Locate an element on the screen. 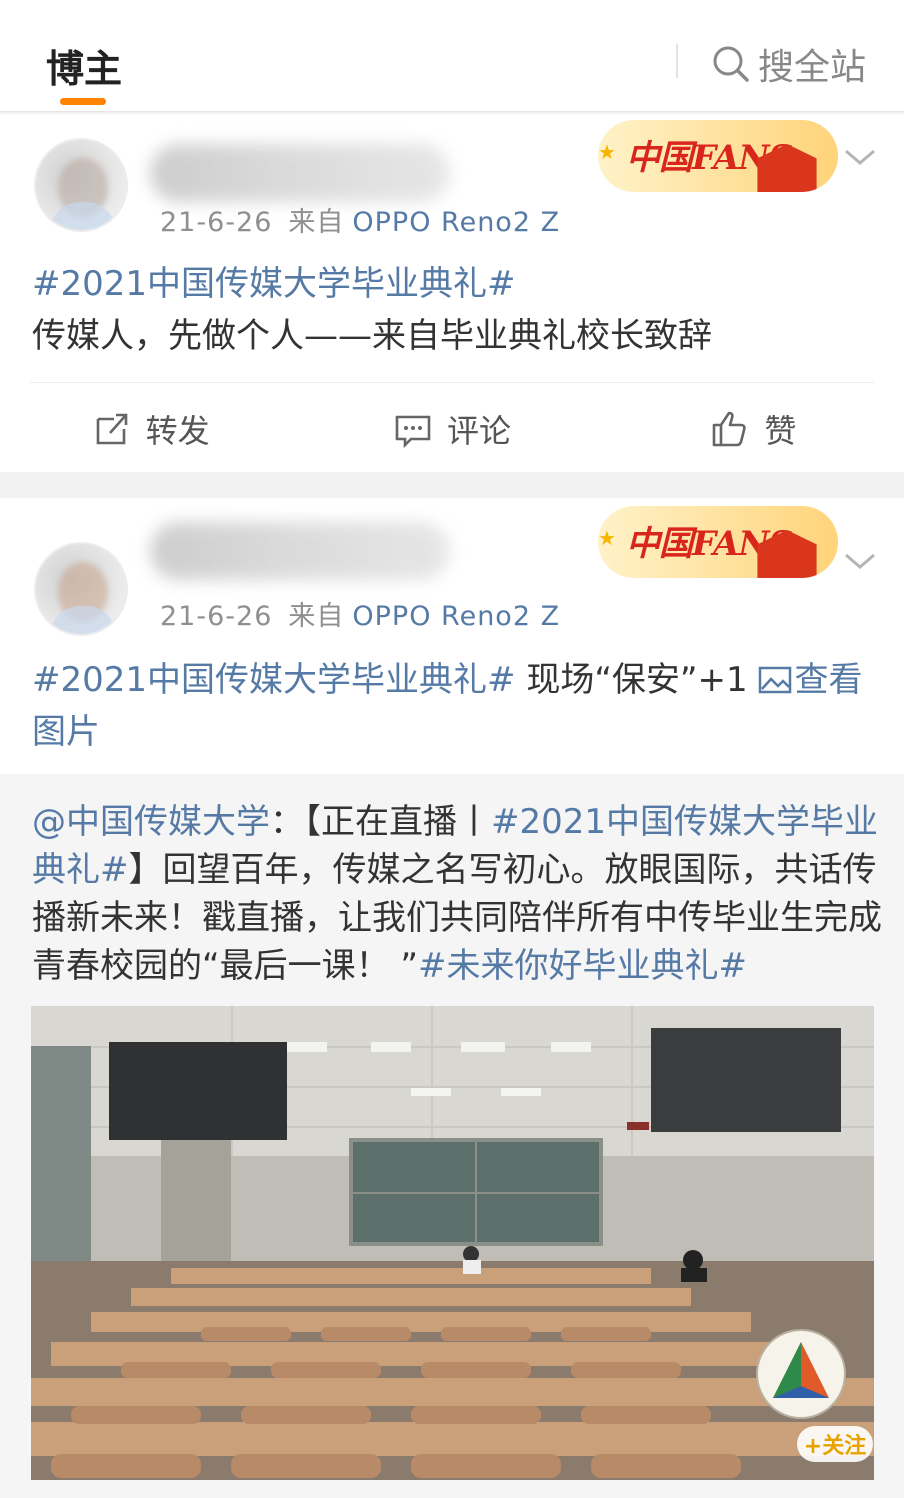 This screenshot has height=1498, width=904. post-body: #2021中国传媒大学毕业典礼# 现场“保安”+1 查看图片 is located at coordinates (452, 706).